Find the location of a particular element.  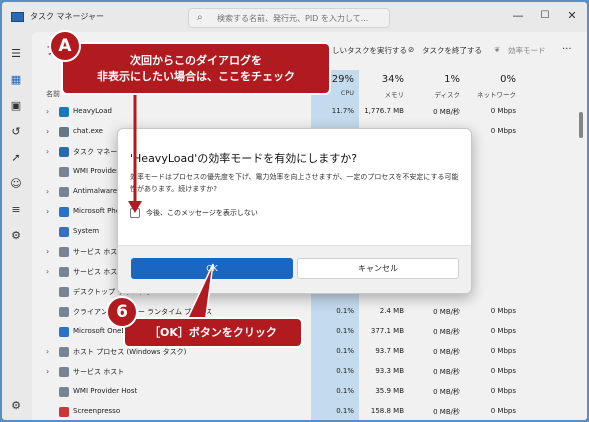

callout-a-badge: A is located at coordinates (65, 46).